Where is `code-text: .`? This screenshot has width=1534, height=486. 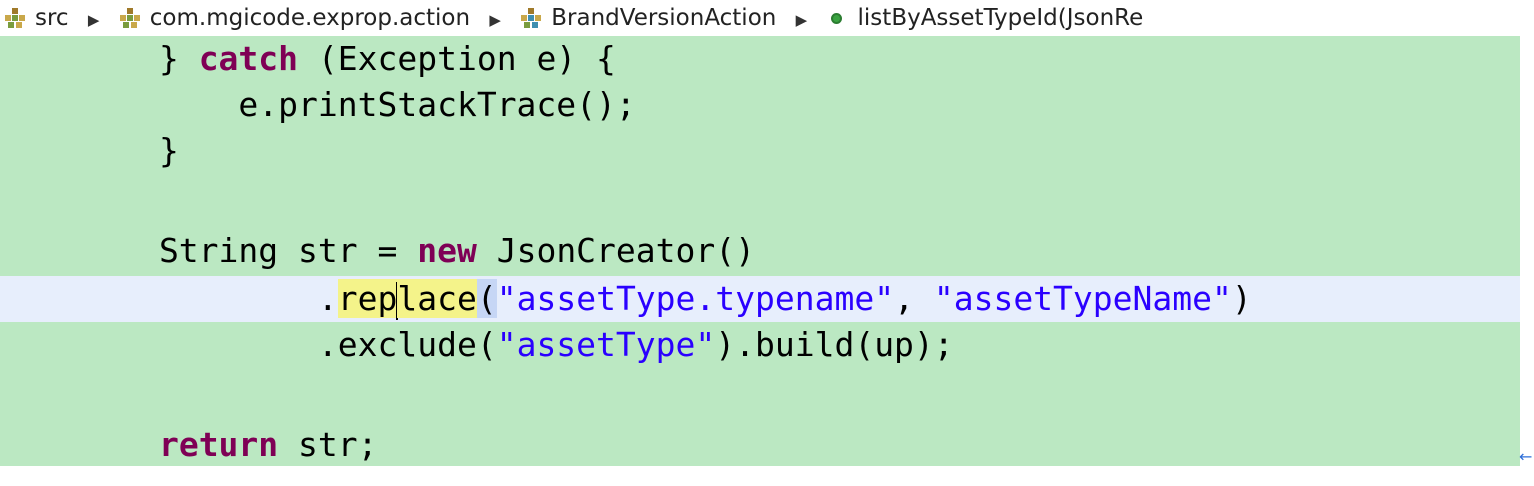 code-text: . is located at coordinates (169, 298).